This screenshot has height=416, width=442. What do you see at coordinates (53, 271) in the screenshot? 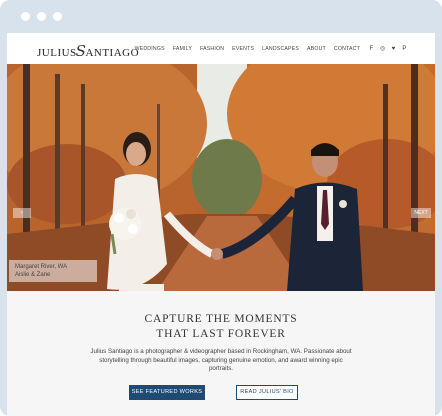
I see `hero-caption: Margaret River, WA Aislie & Zane` at bounding box center [53, 271].